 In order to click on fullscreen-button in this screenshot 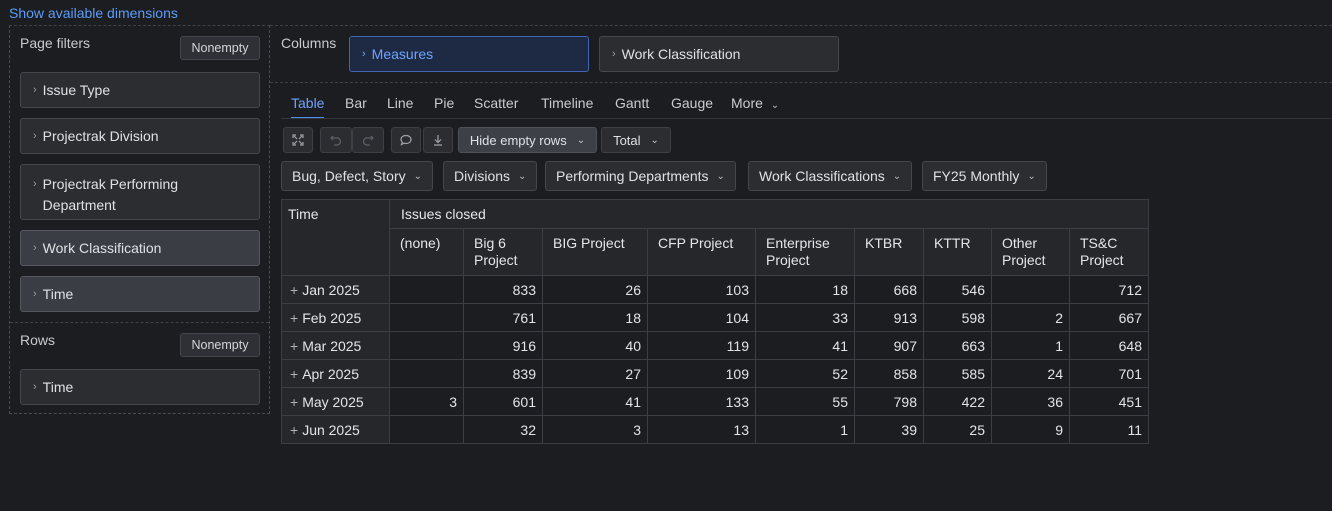, I will do `click(298, 140)`.